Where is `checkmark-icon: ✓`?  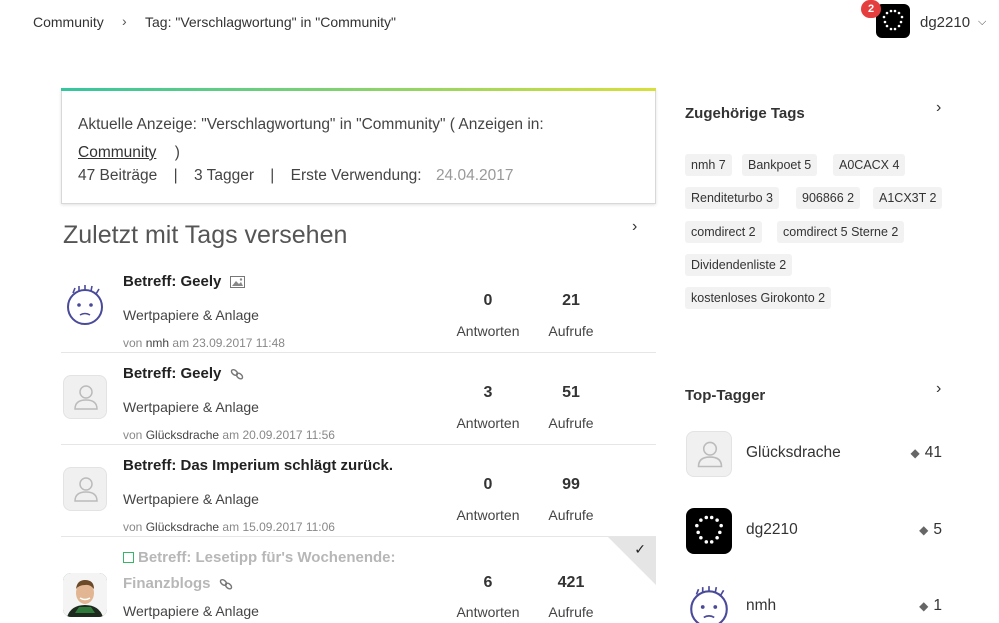
checkmark-icon: ✓ is located at coordinates (640, 549).